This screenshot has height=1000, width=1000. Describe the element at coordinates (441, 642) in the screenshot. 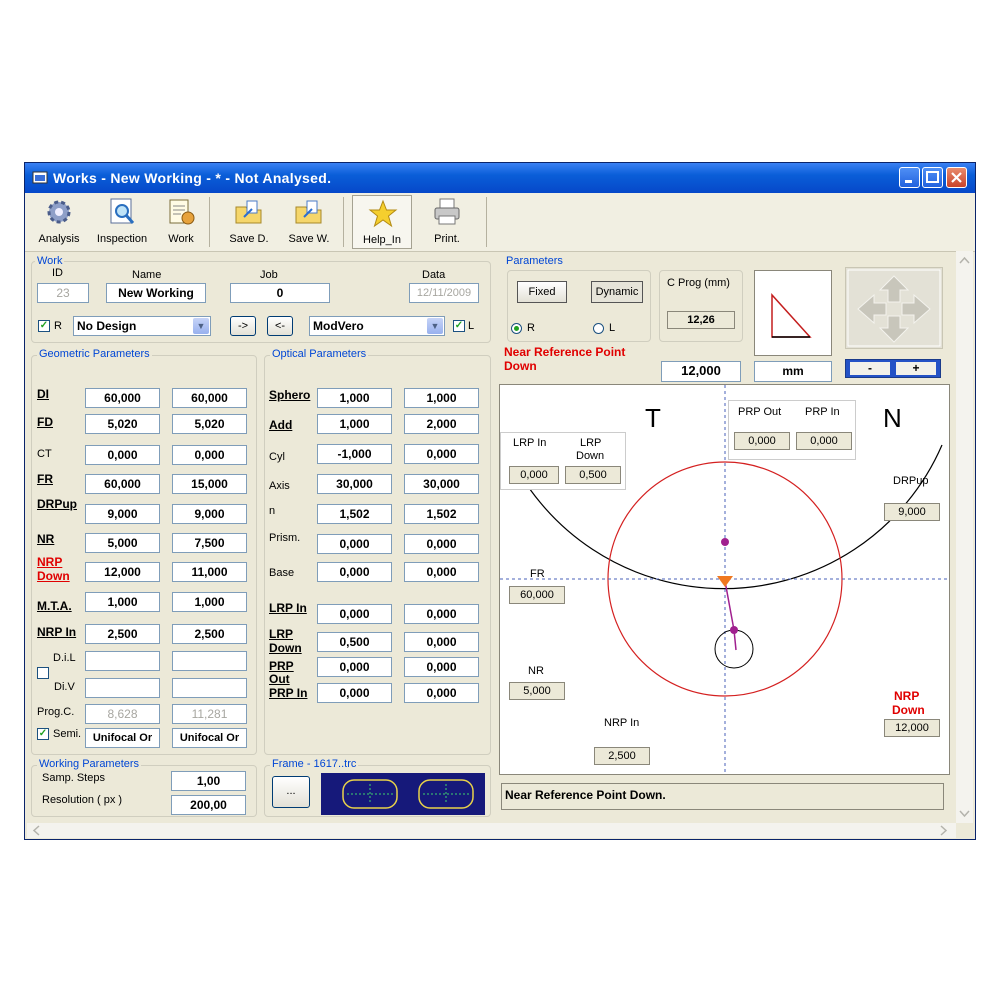

I see `lrp-down-l-field: 0,000` at that location.